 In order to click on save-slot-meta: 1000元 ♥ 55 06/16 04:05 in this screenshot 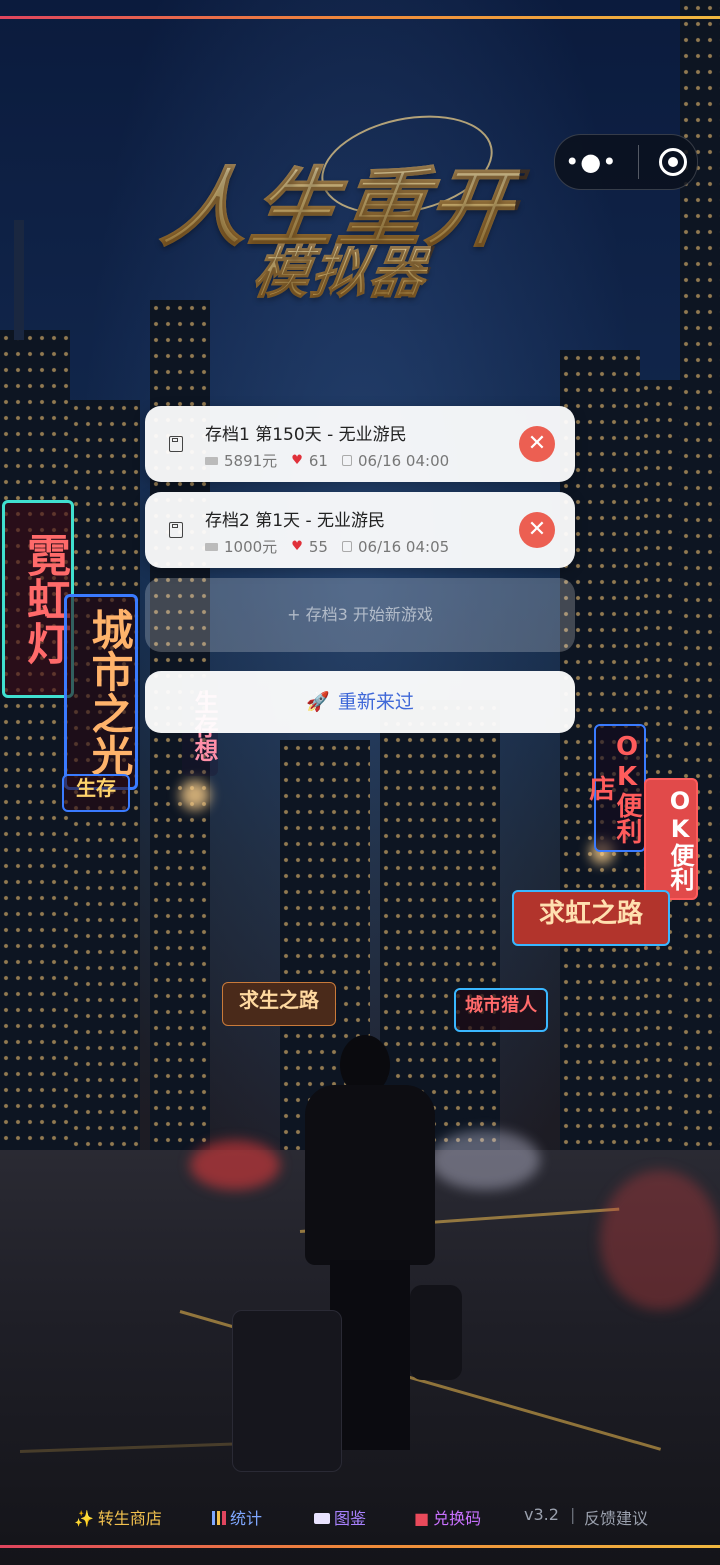, I will do `click(327, 546)`.